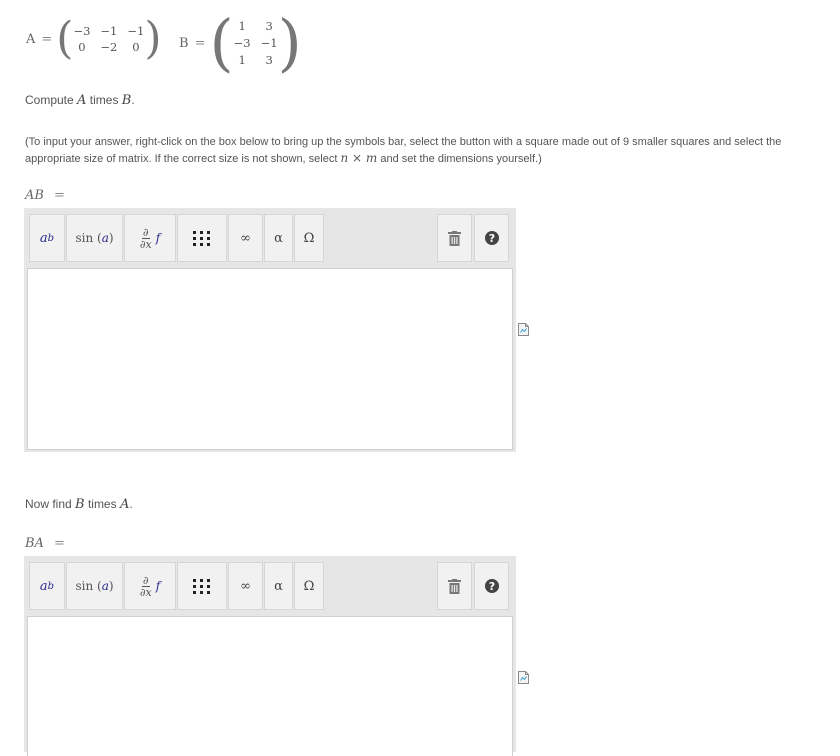  Describe the element at coordinates (79, 504) in the screenshot. I see `question-2: Now find B times A.` at that location.